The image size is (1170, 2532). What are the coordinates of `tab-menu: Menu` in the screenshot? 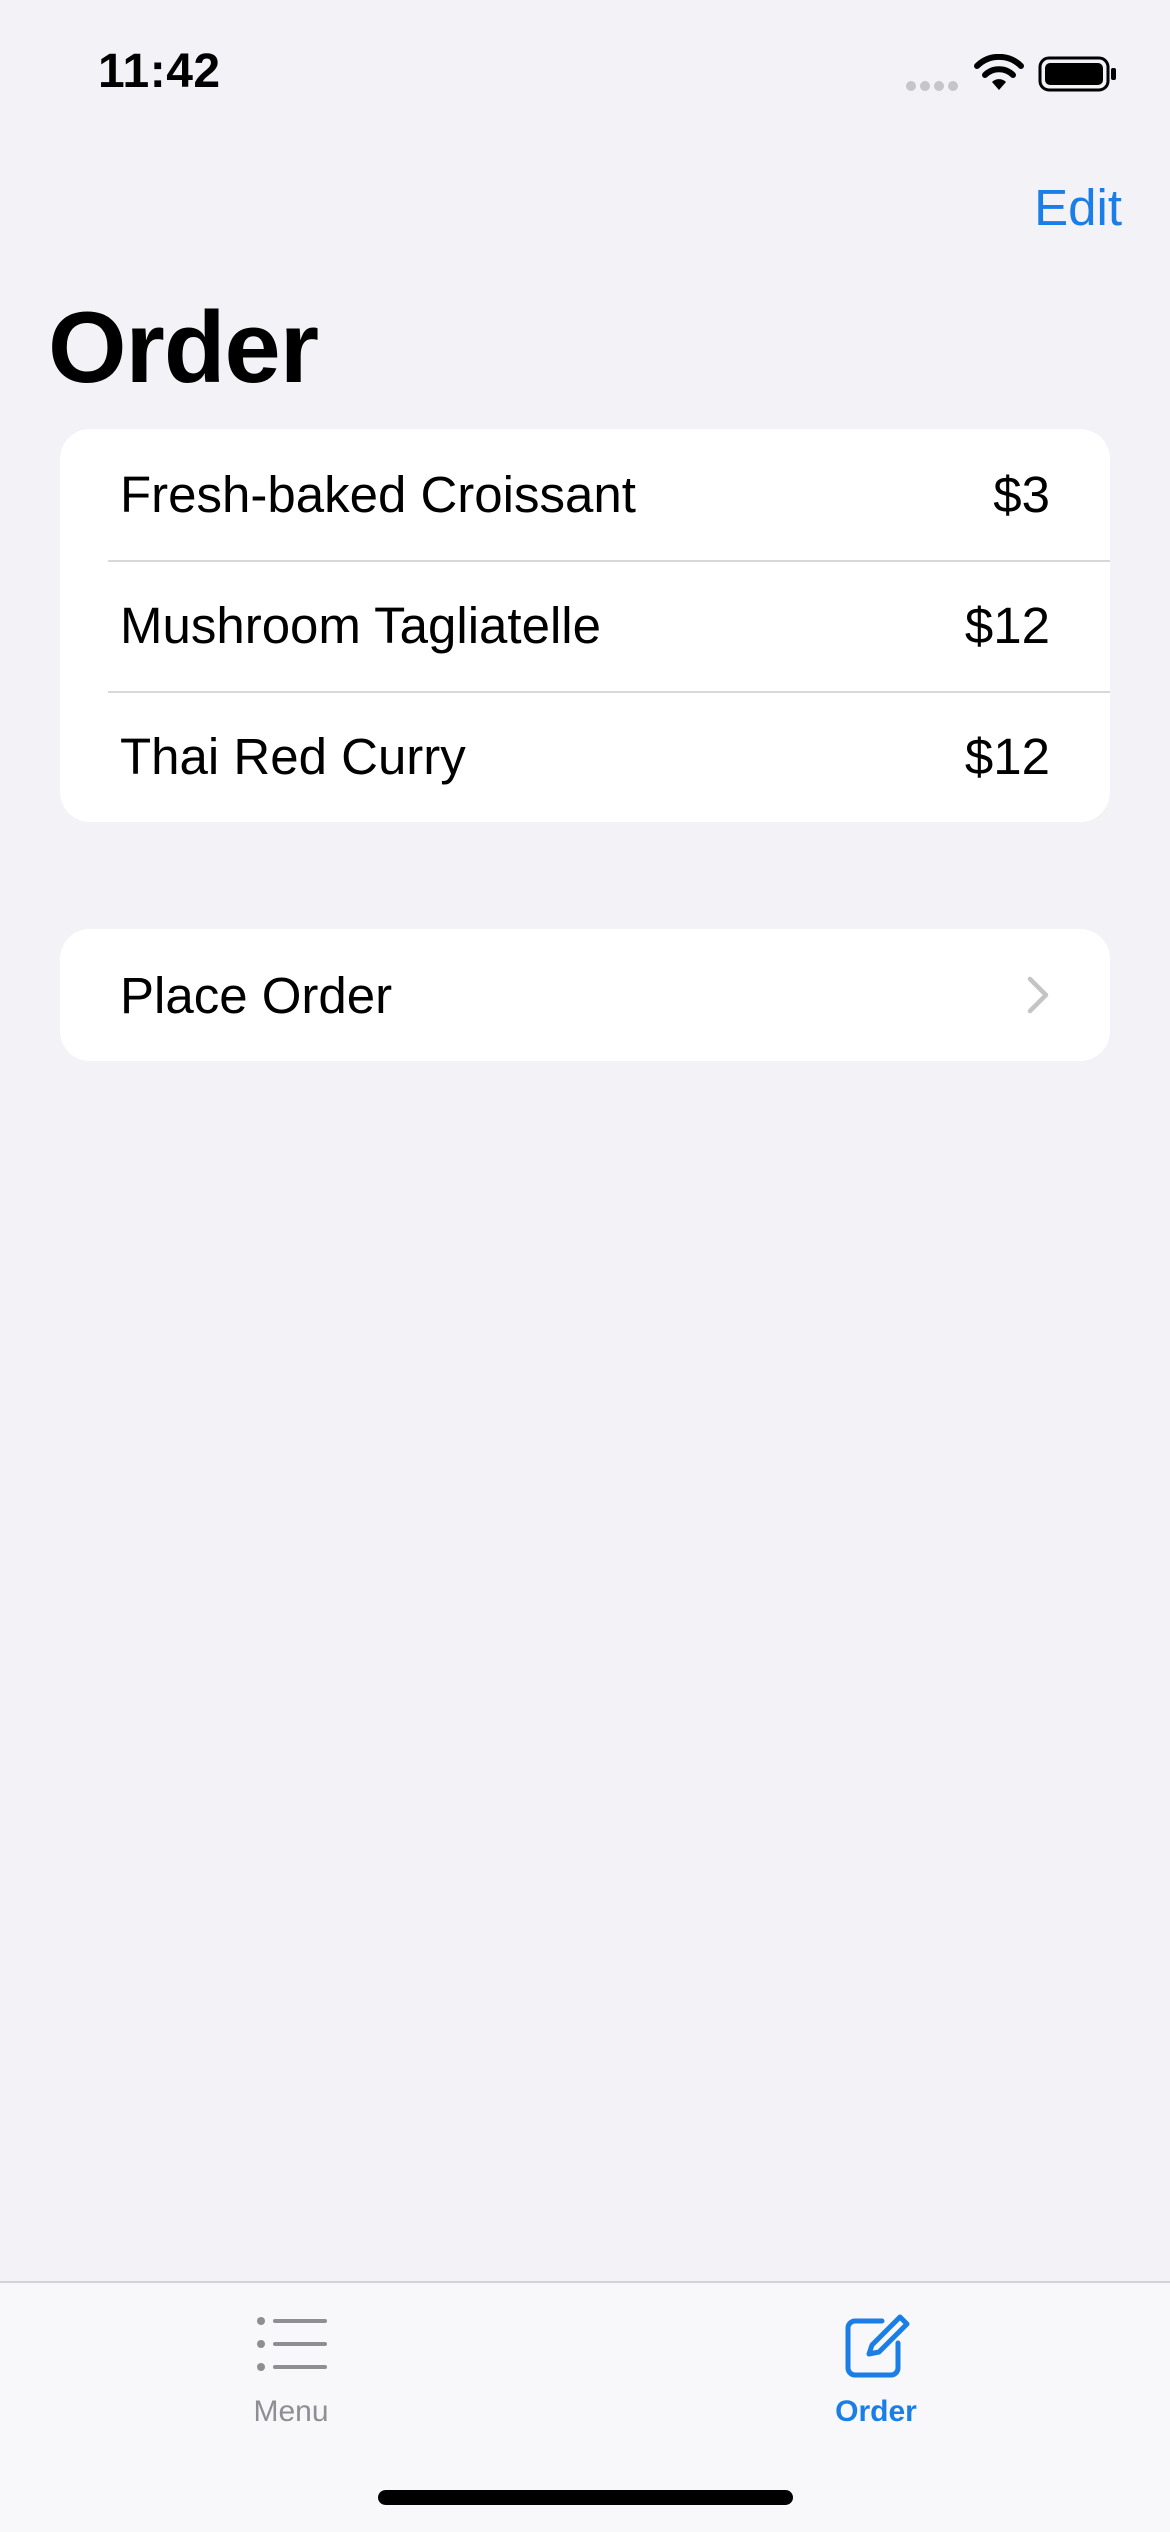 It's located at (291, 2374).